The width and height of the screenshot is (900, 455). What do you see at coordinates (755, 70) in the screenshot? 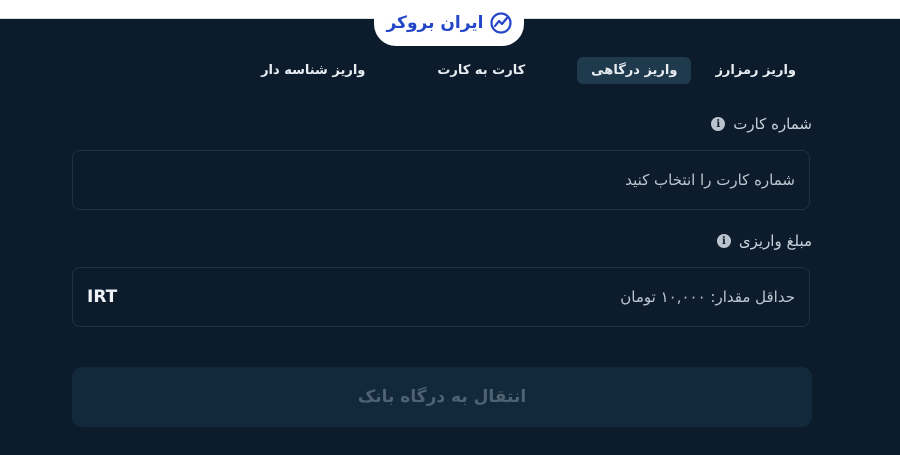
I see `tab-crypto-deposit: واریز رمزارز` at bounding box center [755, 70].